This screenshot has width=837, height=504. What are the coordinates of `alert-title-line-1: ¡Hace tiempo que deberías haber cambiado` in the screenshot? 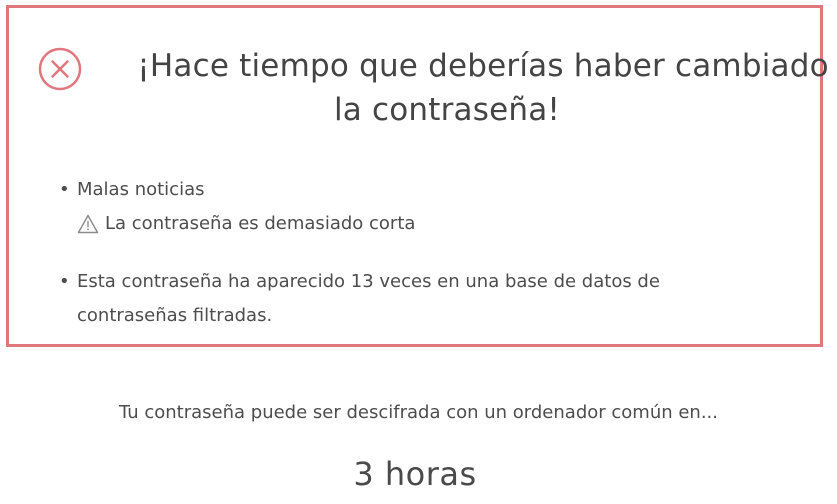 It's located at (483, 66).